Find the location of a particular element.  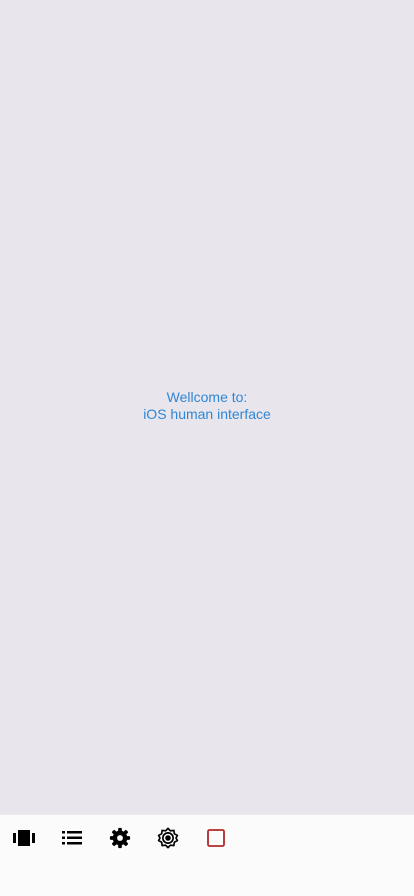

settings-filled-icon is located at coordinates (120, 838).